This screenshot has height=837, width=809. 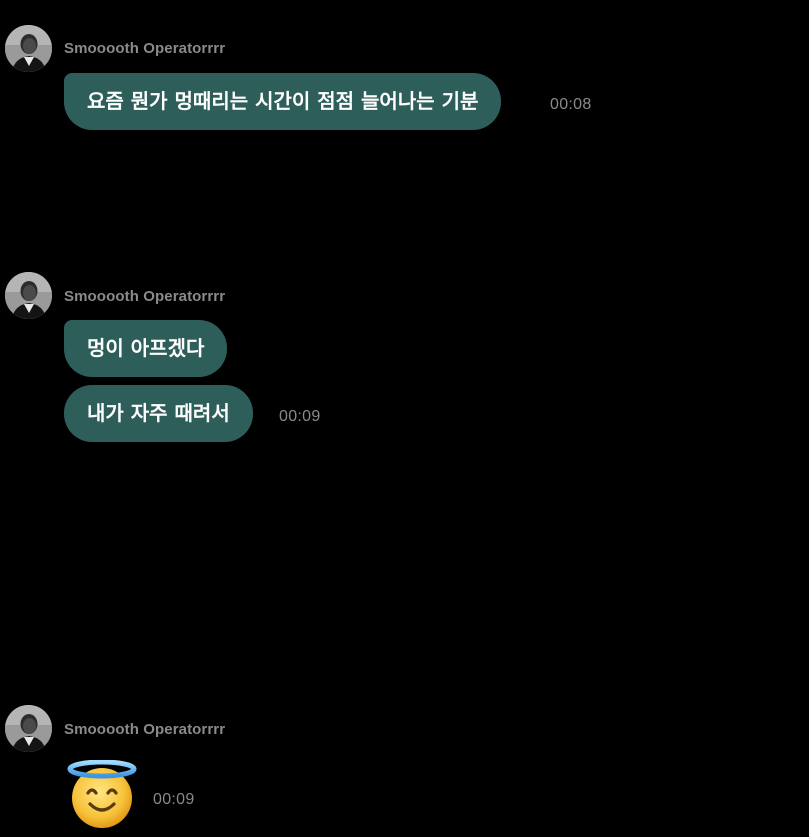 I want to click on message-bubble: 요즘 뭔가 멍때리는 시간이 점점 늘어나는 기분, so click(x=283, y=101).